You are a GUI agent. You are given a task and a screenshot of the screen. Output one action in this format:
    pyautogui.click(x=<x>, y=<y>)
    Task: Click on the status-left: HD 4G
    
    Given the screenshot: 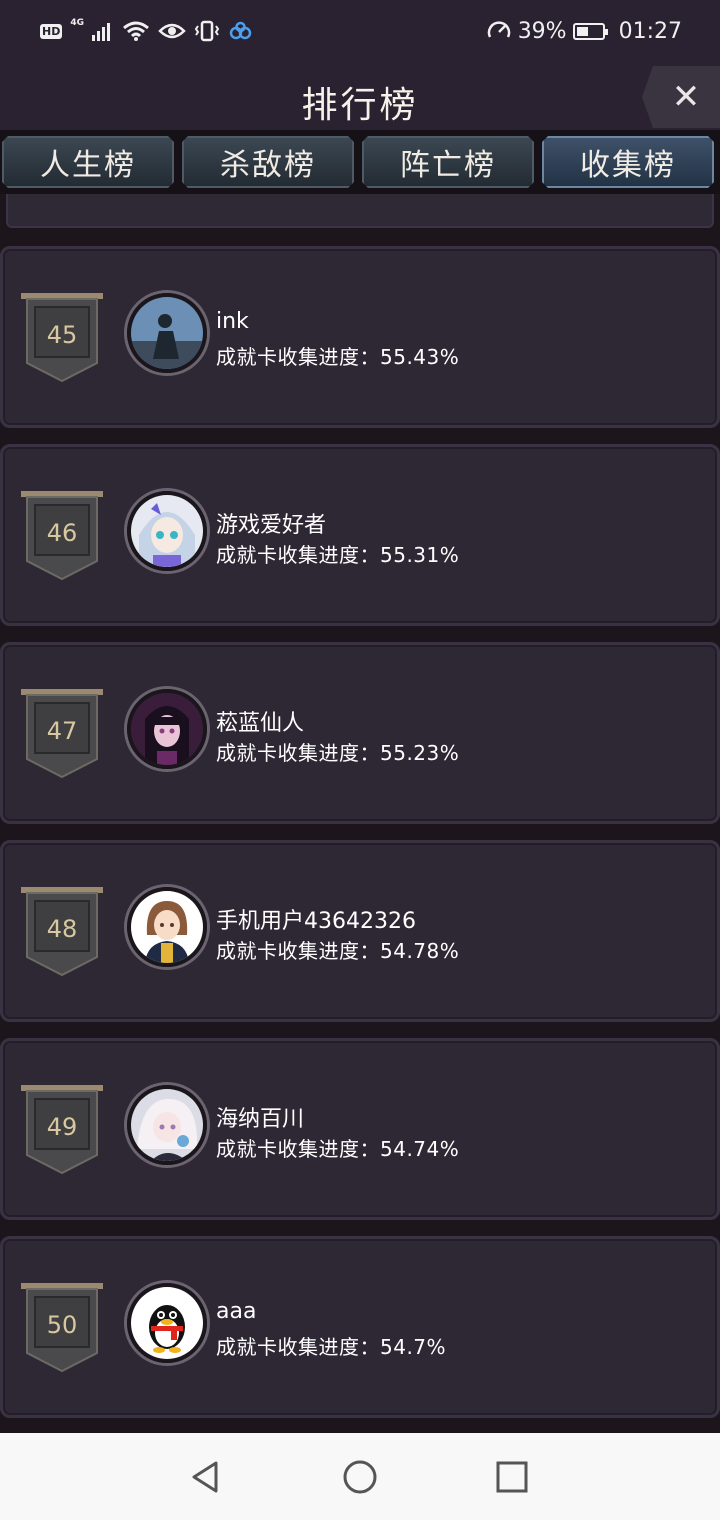 What is the action you would take?
    pyautogui.click(x=147, y=31)
    